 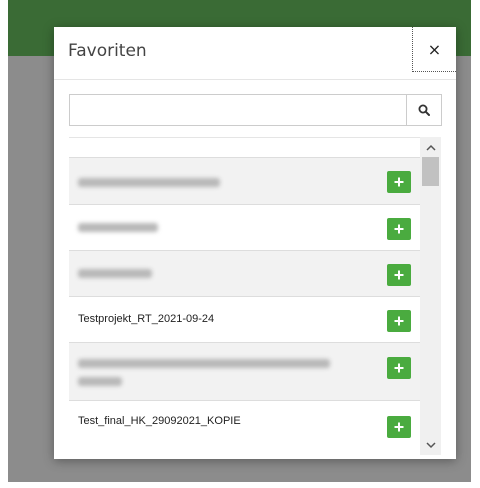 I want to click on search-button, so click(x=423, y=110).